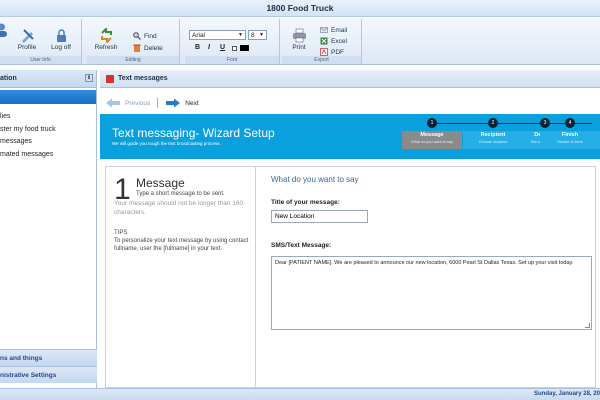 This screenshot has width=600, height=400. I want to click on step-message: 1 Message What do you want to say, so click(432, 139).